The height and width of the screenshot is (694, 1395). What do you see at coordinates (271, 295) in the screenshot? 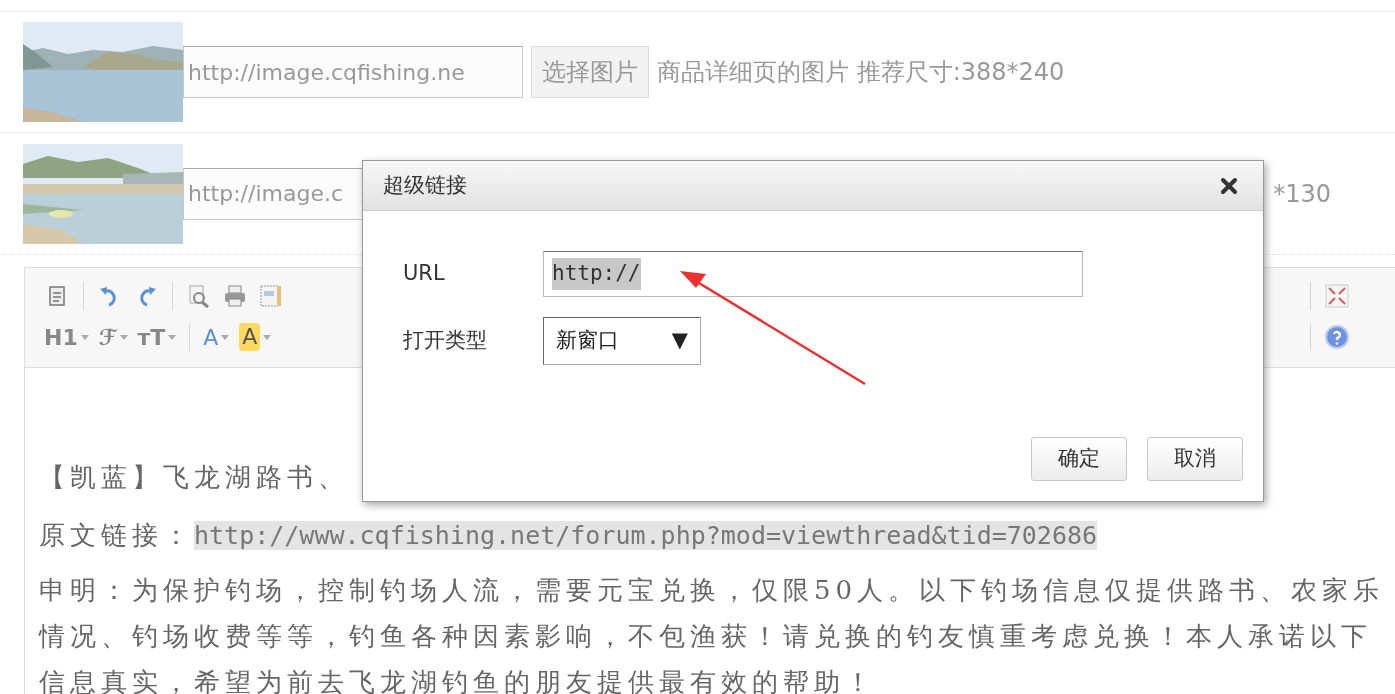
I see `document-icon` at bounding box center [271, 295].